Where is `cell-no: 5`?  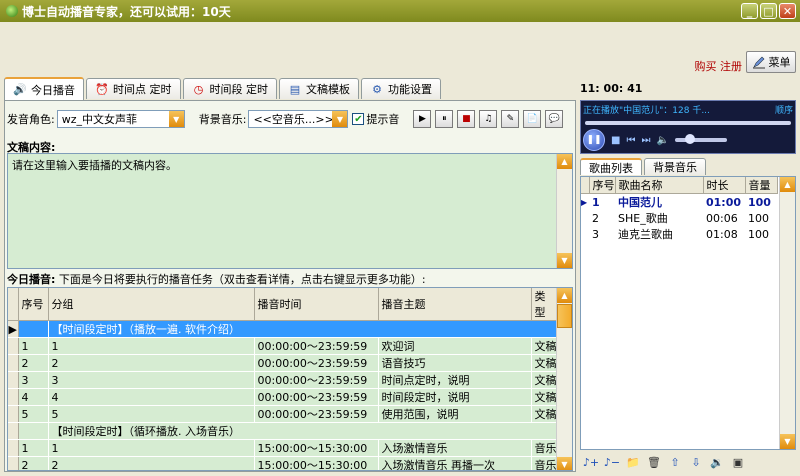
cell-no: 5 is located at coordinates (33, 414).